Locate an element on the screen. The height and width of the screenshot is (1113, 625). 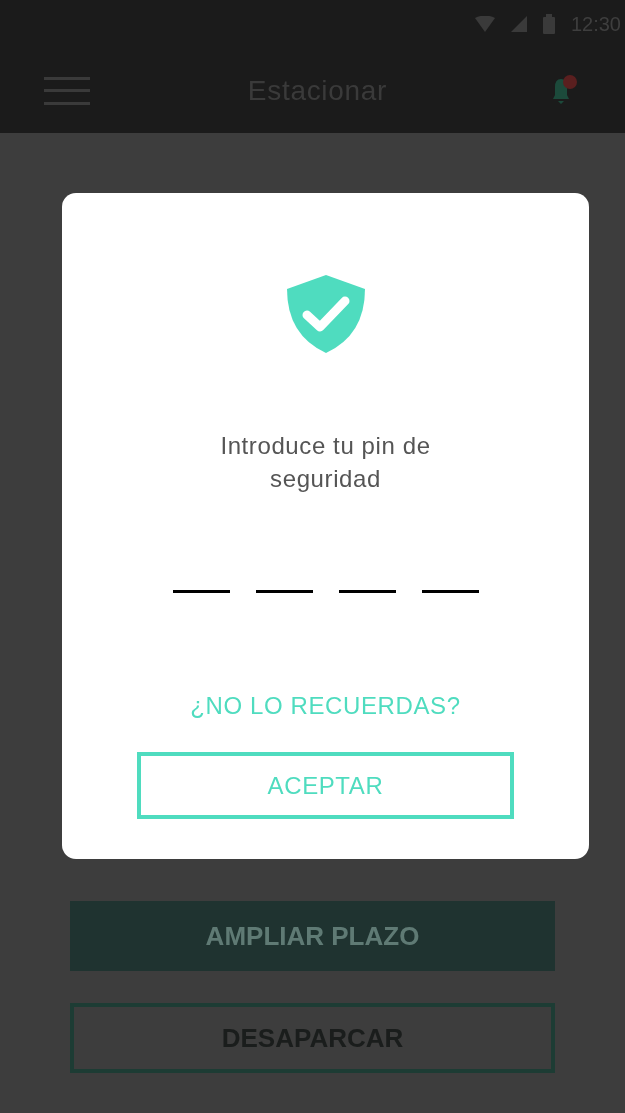
forgot-pin-link: ¿NO LO RECUERDAS? is located at coordinates (325, 706).